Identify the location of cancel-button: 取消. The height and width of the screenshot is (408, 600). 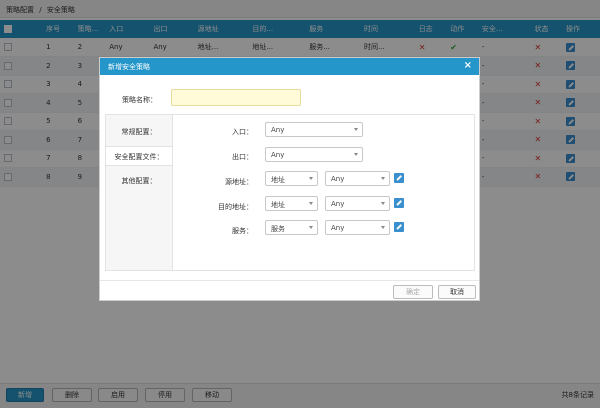
(457, 292).